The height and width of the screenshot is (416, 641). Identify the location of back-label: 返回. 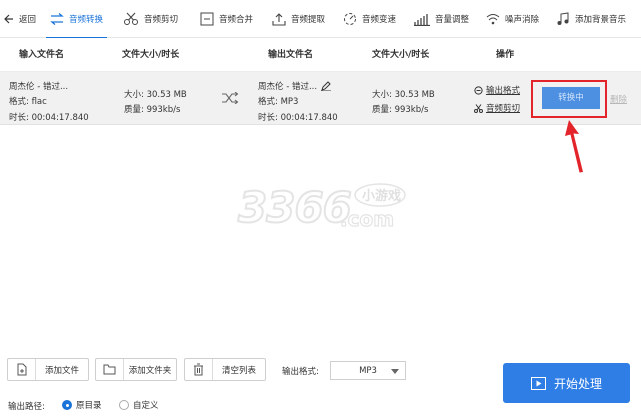
(28, 20).